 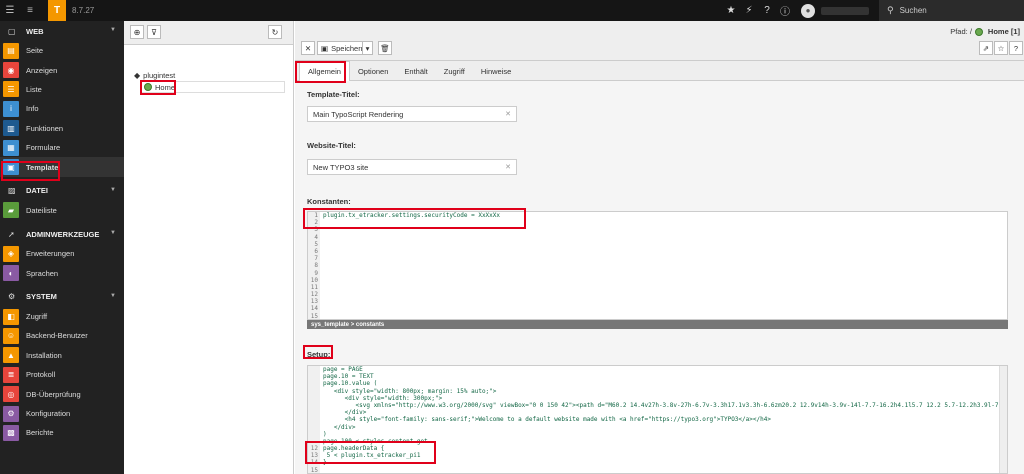 I want to click on line-number: 15, so click(x=314, y=469).